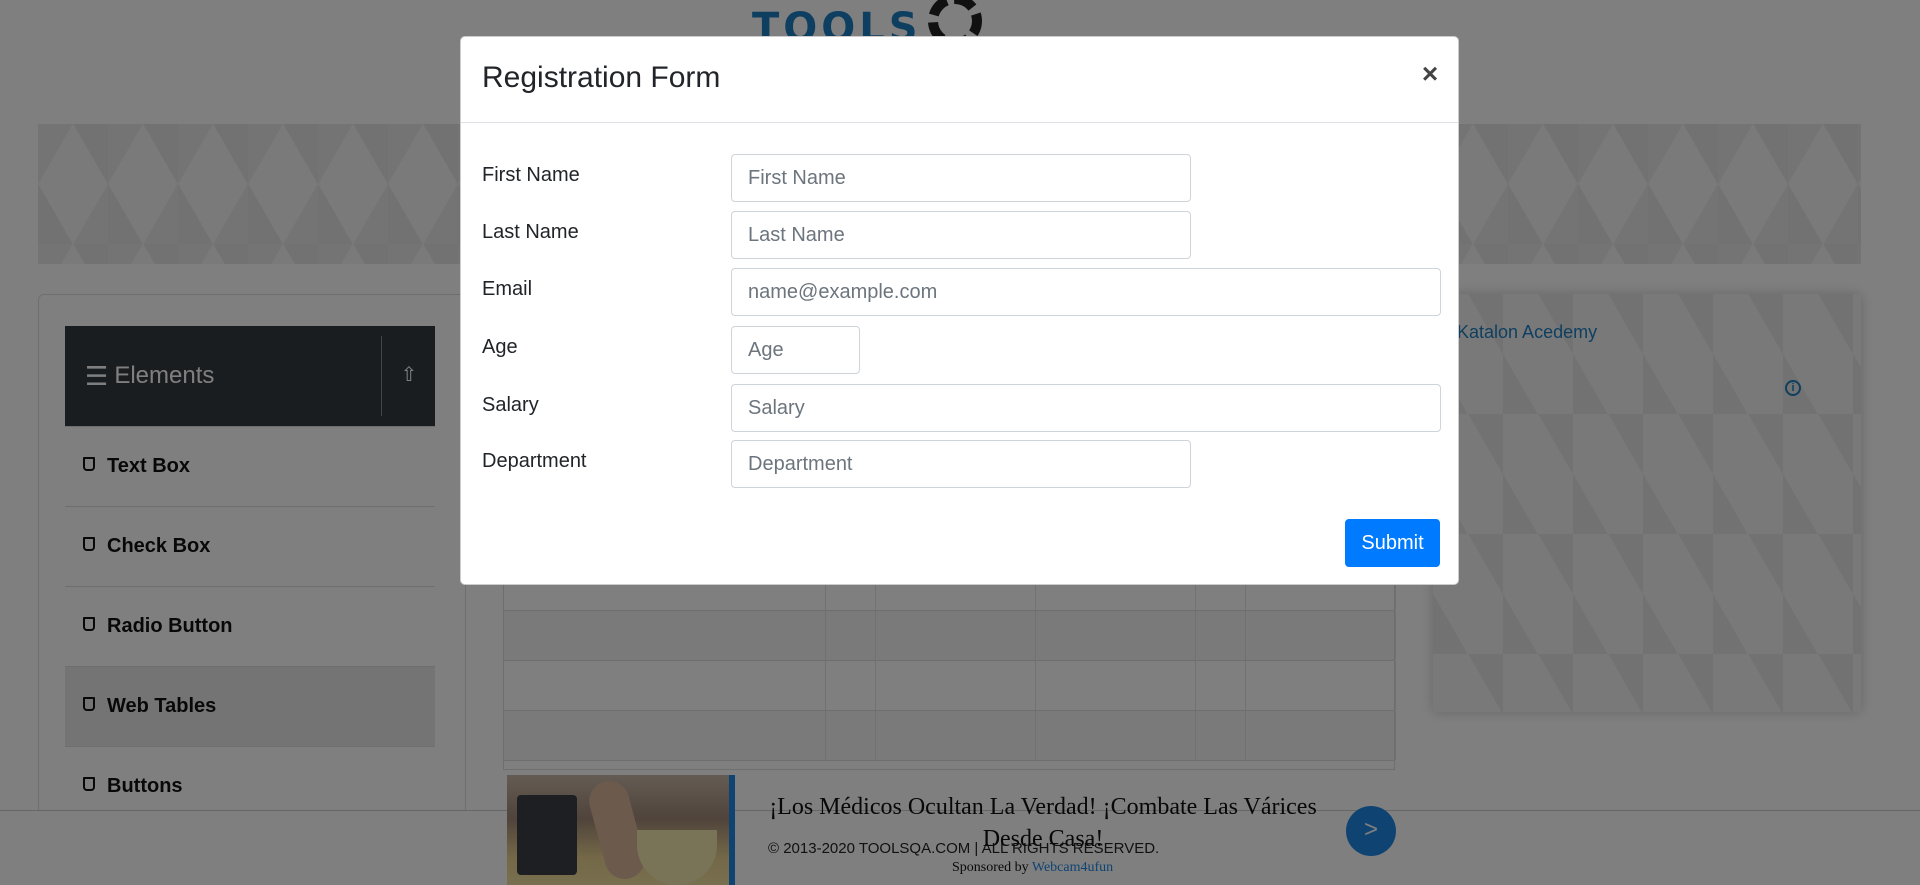 This screenshot has width=1920, height=885. I want to click on salary-row: Salary, so click(962, 408).